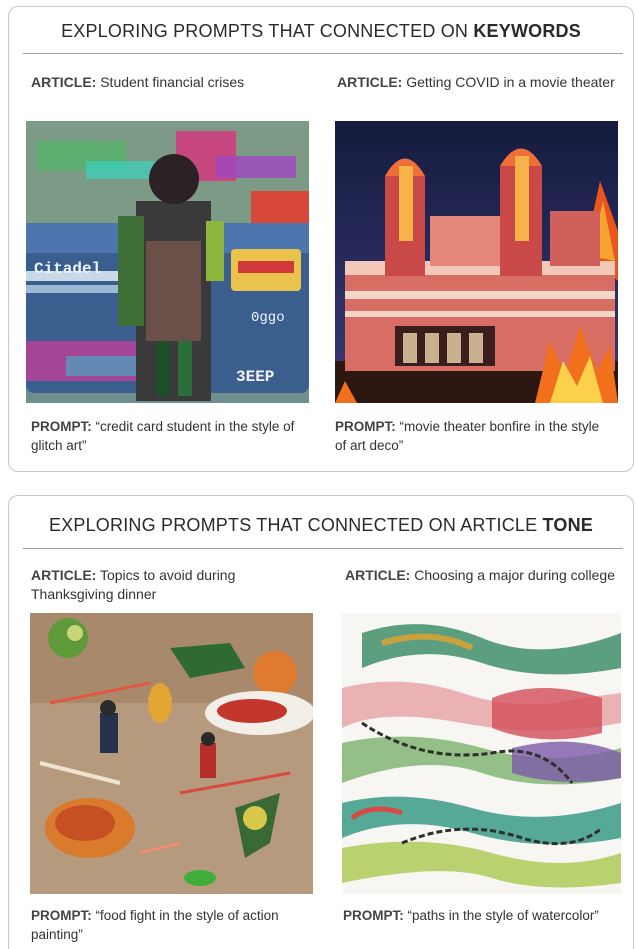 The width and height of the screenshot is (636, 949). Describe the element at coordinates (480, 575) in the screenshot. I see `article-caption: ARTICLE: Choosing a major during college` at that location.